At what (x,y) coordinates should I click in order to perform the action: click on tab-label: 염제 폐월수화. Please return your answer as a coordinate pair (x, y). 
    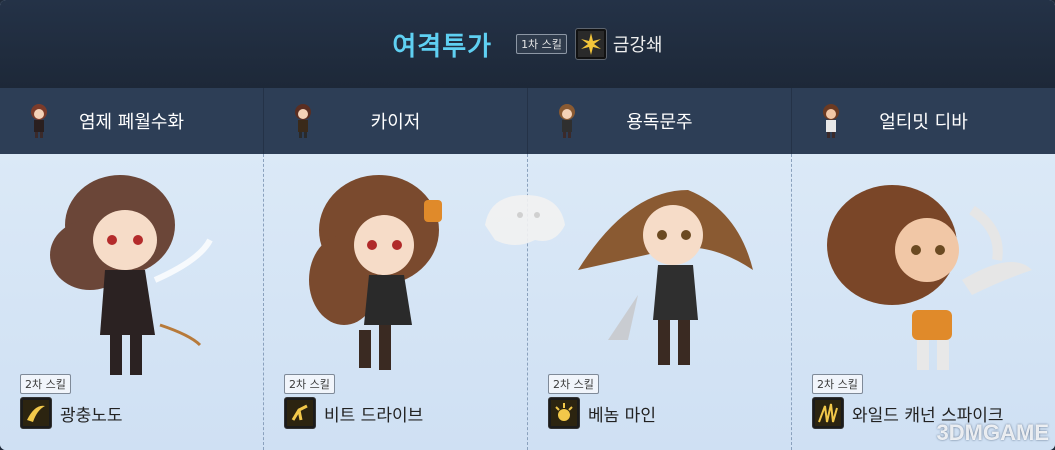
    Looking at the image, I should click on (131, 122).